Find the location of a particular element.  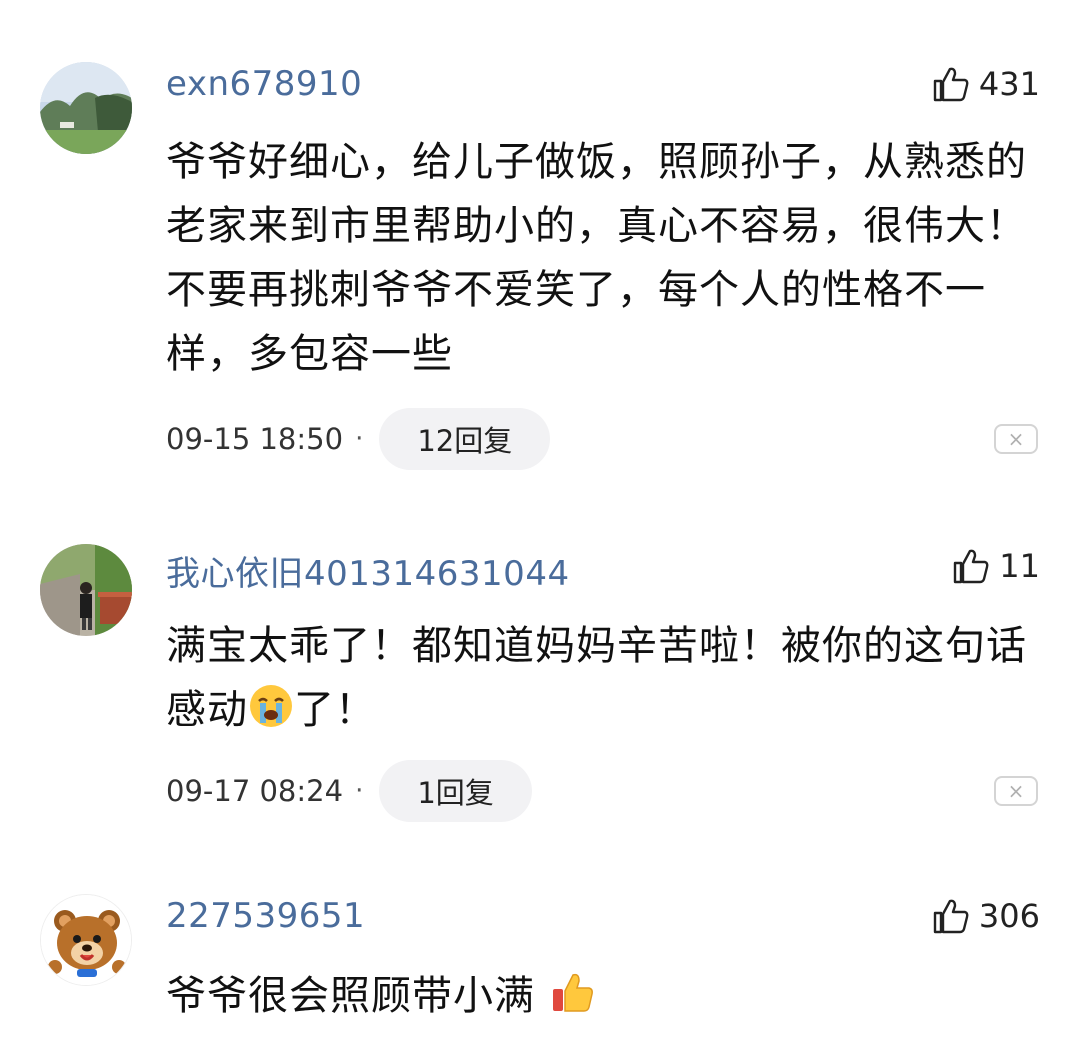

like-count: 11 is located at coordinates (1019, 566).